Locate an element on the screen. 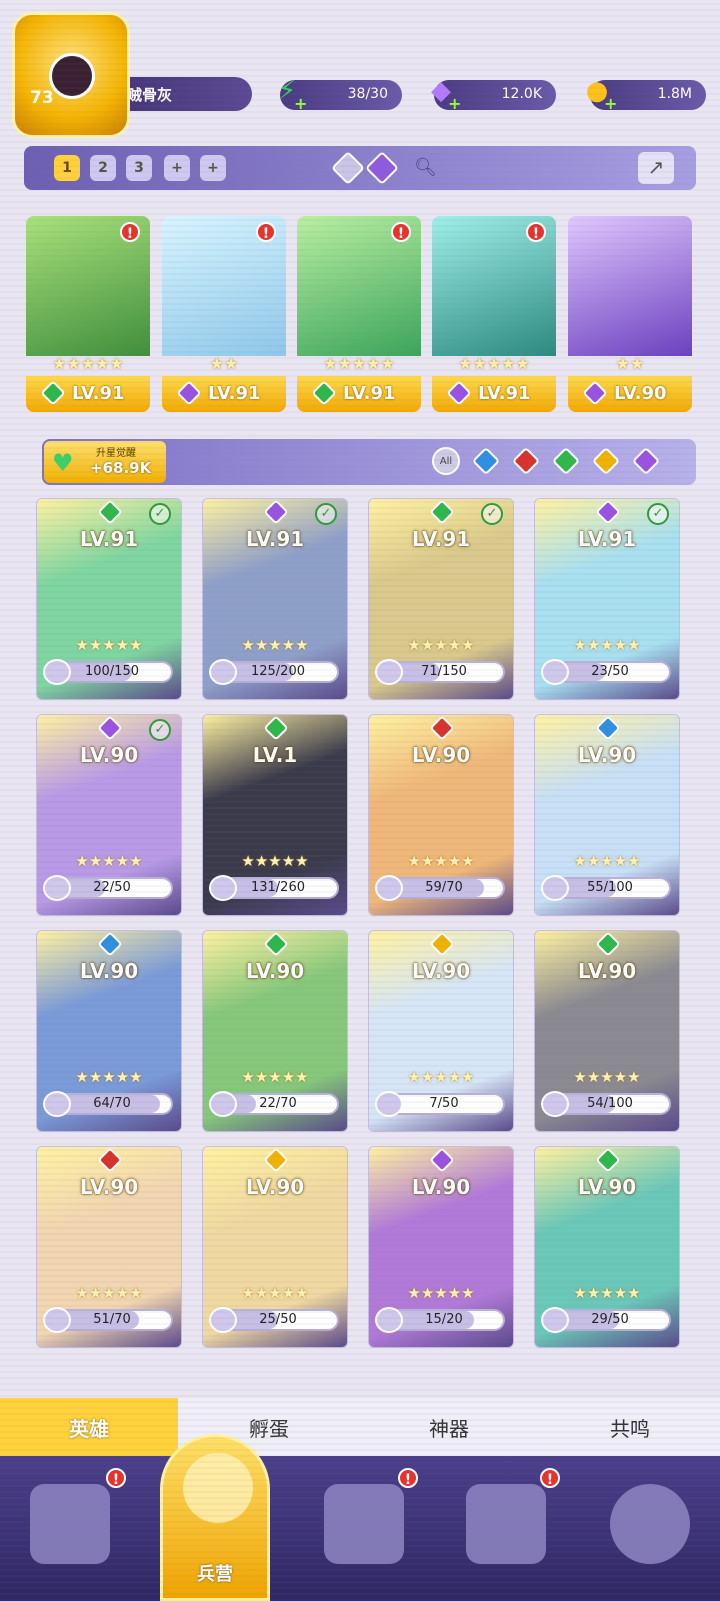 This screenshot has width=720, height=1601. filter-all: All is located at coordinates (446, 461).